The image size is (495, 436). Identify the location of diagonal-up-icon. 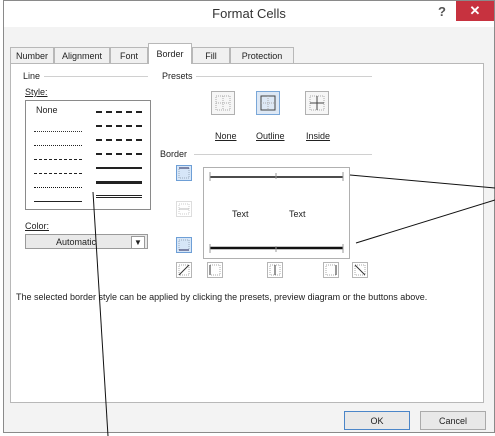
(184, 270).